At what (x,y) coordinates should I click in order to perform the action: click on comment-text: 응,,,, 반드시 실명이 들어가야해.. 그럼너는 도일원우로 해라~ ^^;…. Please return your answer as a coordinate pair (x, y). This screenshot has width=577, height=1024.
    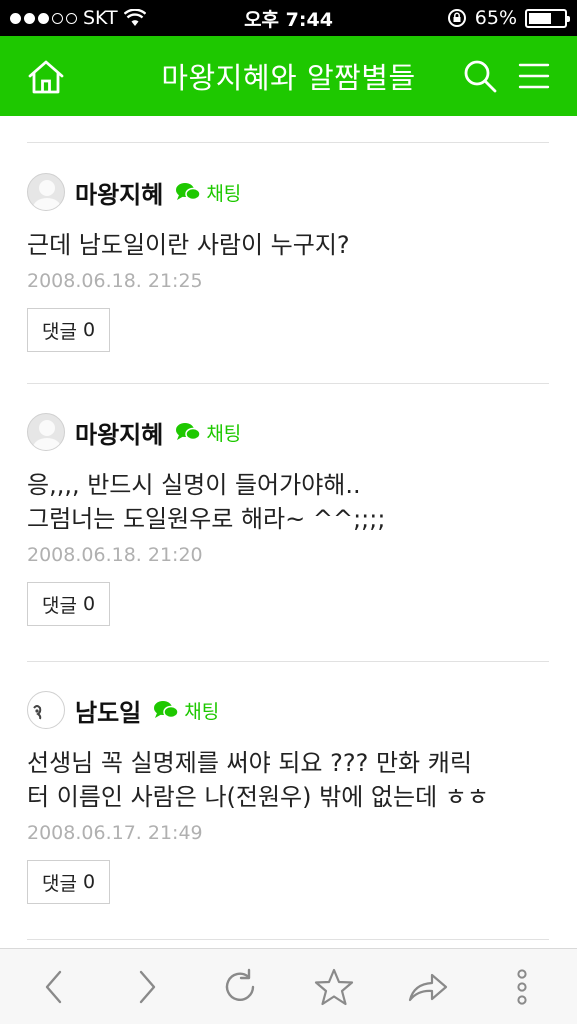
    Looking at the image, I should click on (288, 502).